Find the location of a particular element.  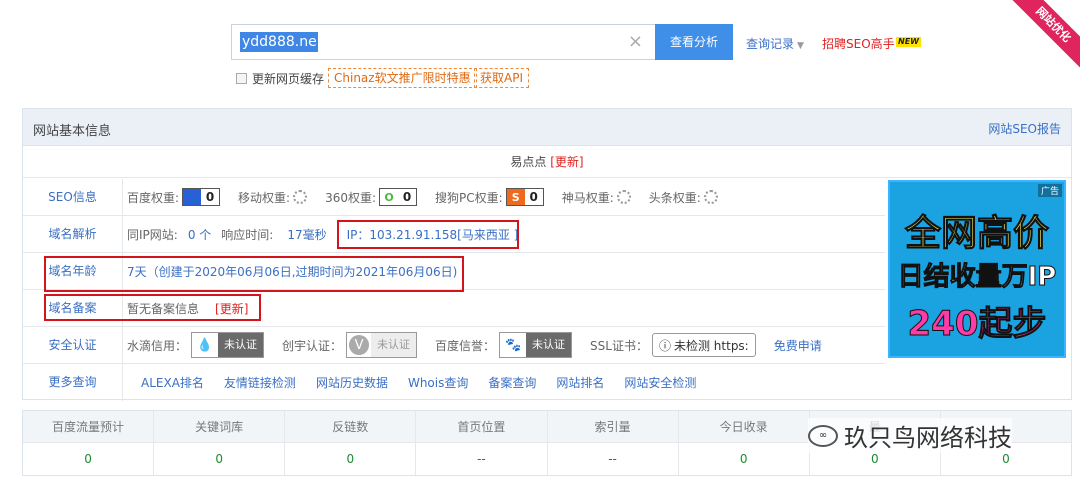

panel-header: 网站基本信息 网站SEO报告 is located at coordinates (547, 127).